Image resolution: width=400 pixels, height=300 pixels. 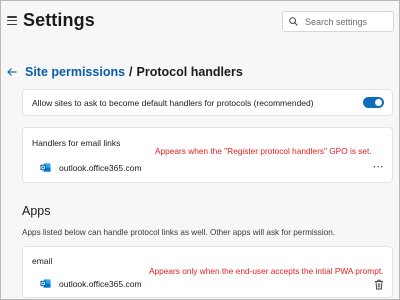 What do you see at coordinates (189, 72) in the screenshot?
I see `page-title: Protocol handlers` at bounding box center [189, 72].